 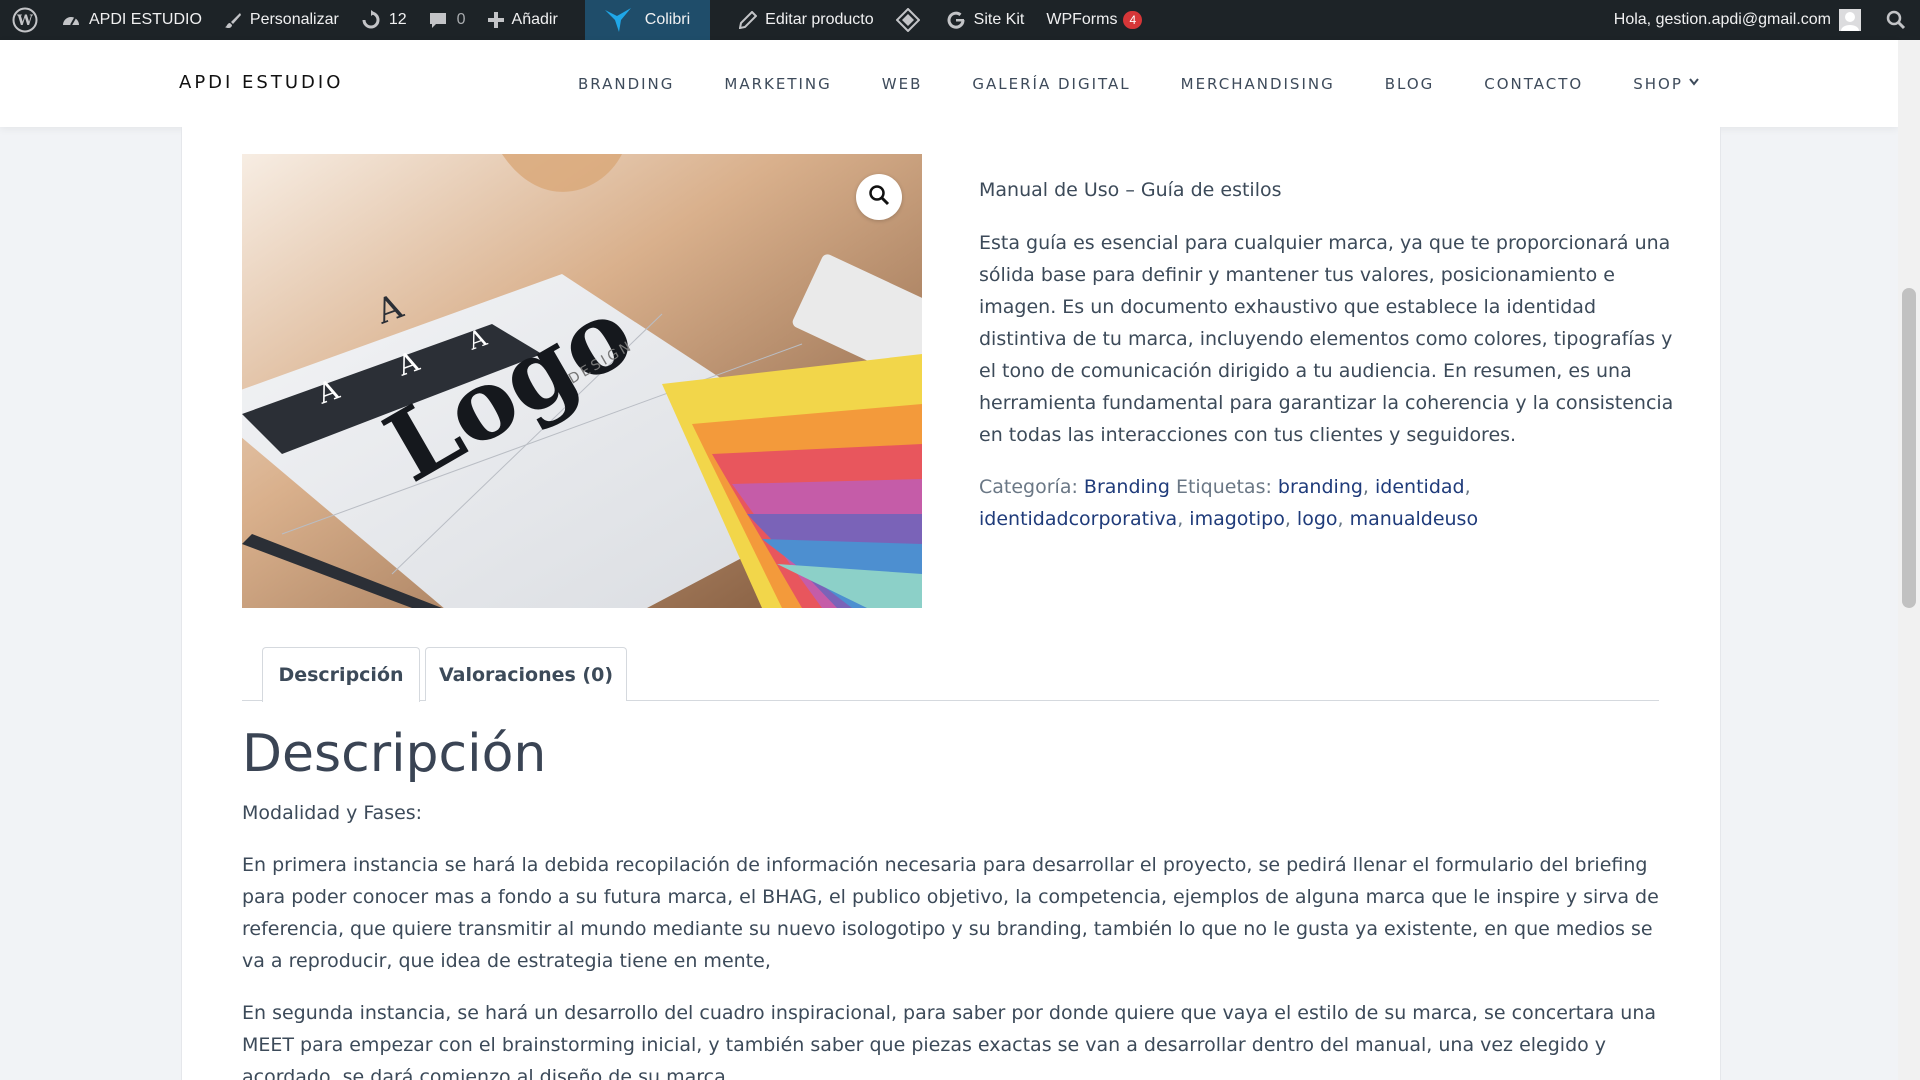 I want to click on product-tabs: Descripción Valoraciones (0), so click(x=950, y=674).